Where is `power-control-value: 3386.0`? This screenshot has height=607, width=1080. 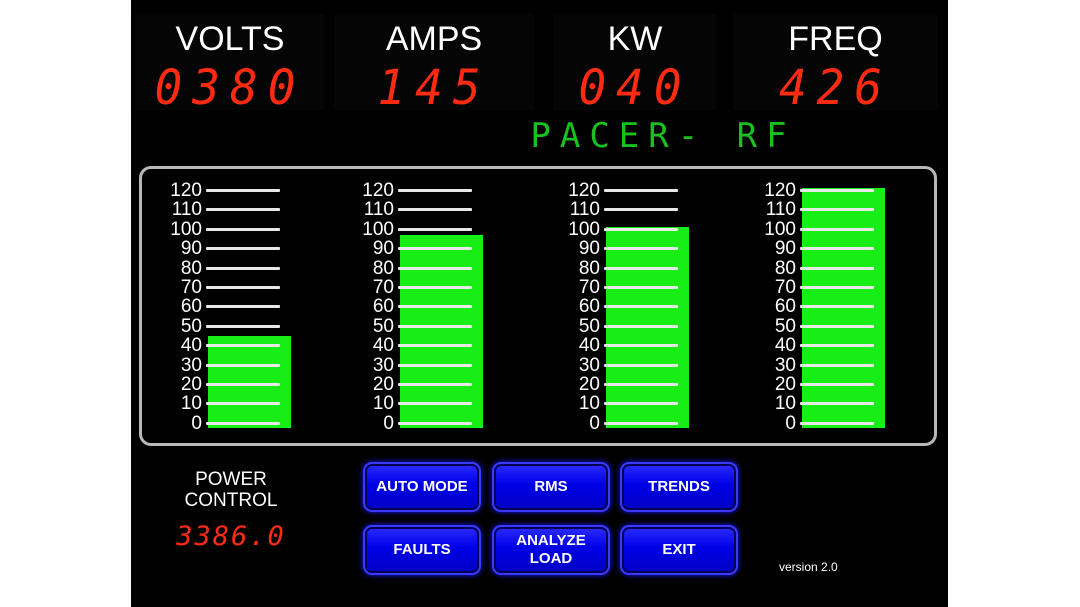
power-control-value: 3386.0 is located at coordinates (231, 536).